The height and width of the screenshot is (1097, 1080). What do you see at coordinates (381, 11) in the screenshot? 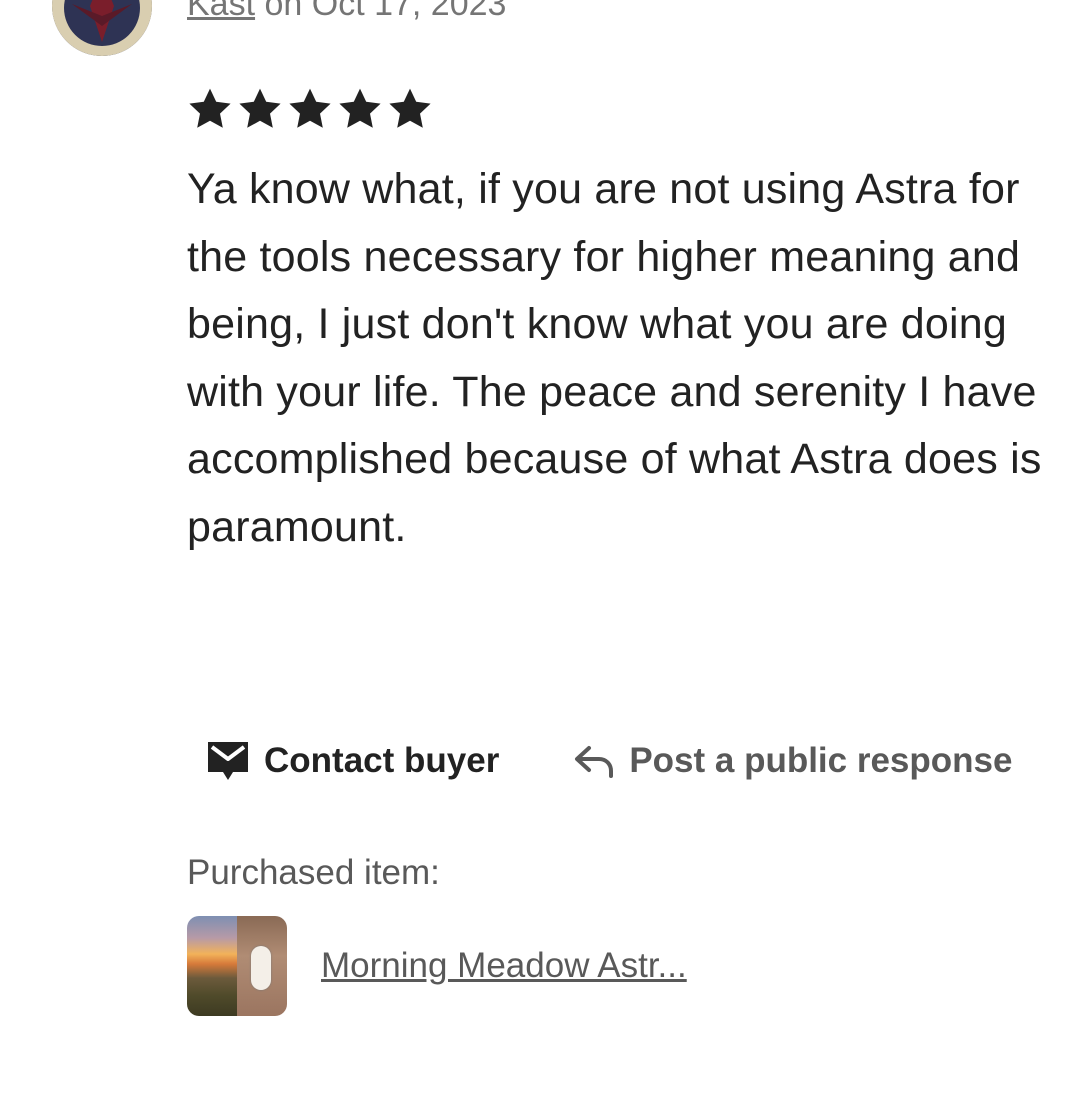
I see `review-date: on Oct 17, 2023` at bounding box center [381, 11].